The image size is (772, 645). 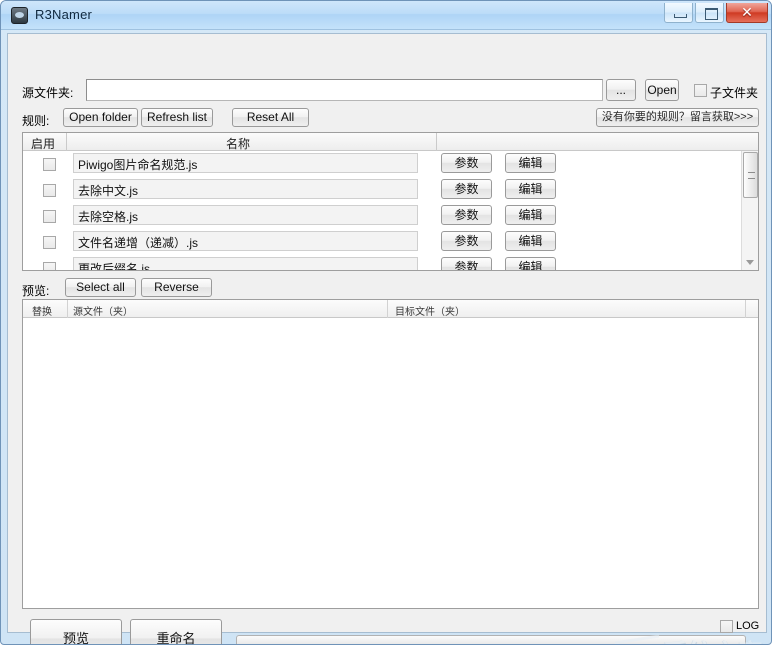 I want to click on maximize-icon, so click(x=711, y=14).